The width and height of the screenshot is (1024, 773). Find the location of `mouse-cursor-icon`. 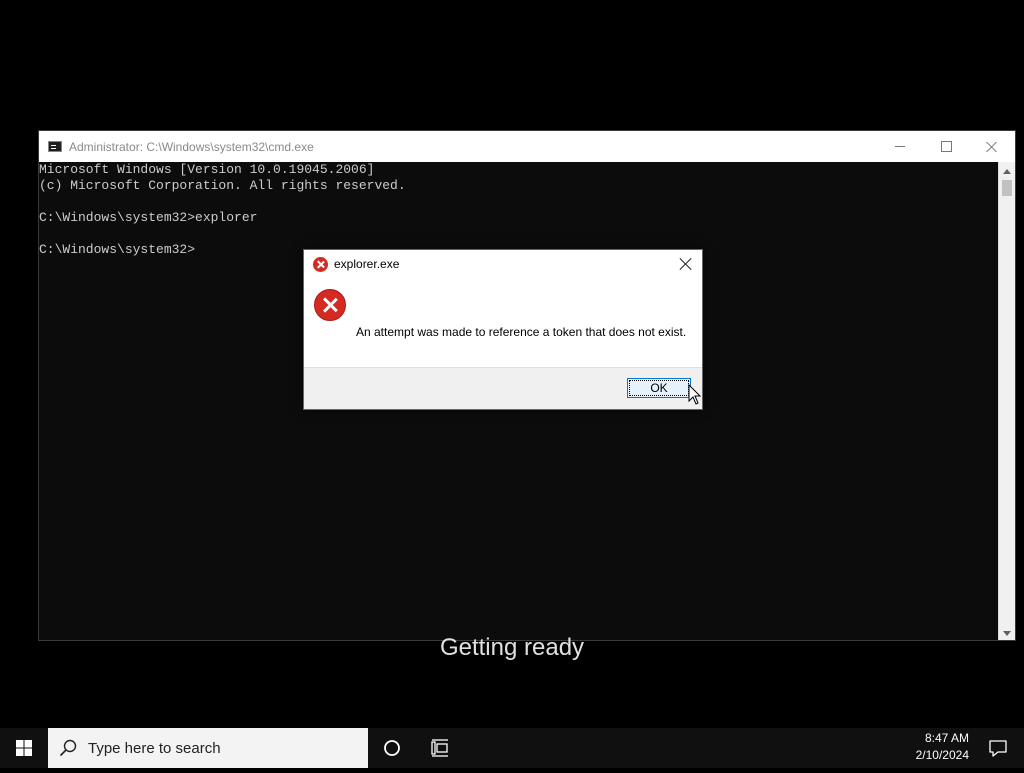

mouse-cursor-icon is located at coordinates (695, 394).